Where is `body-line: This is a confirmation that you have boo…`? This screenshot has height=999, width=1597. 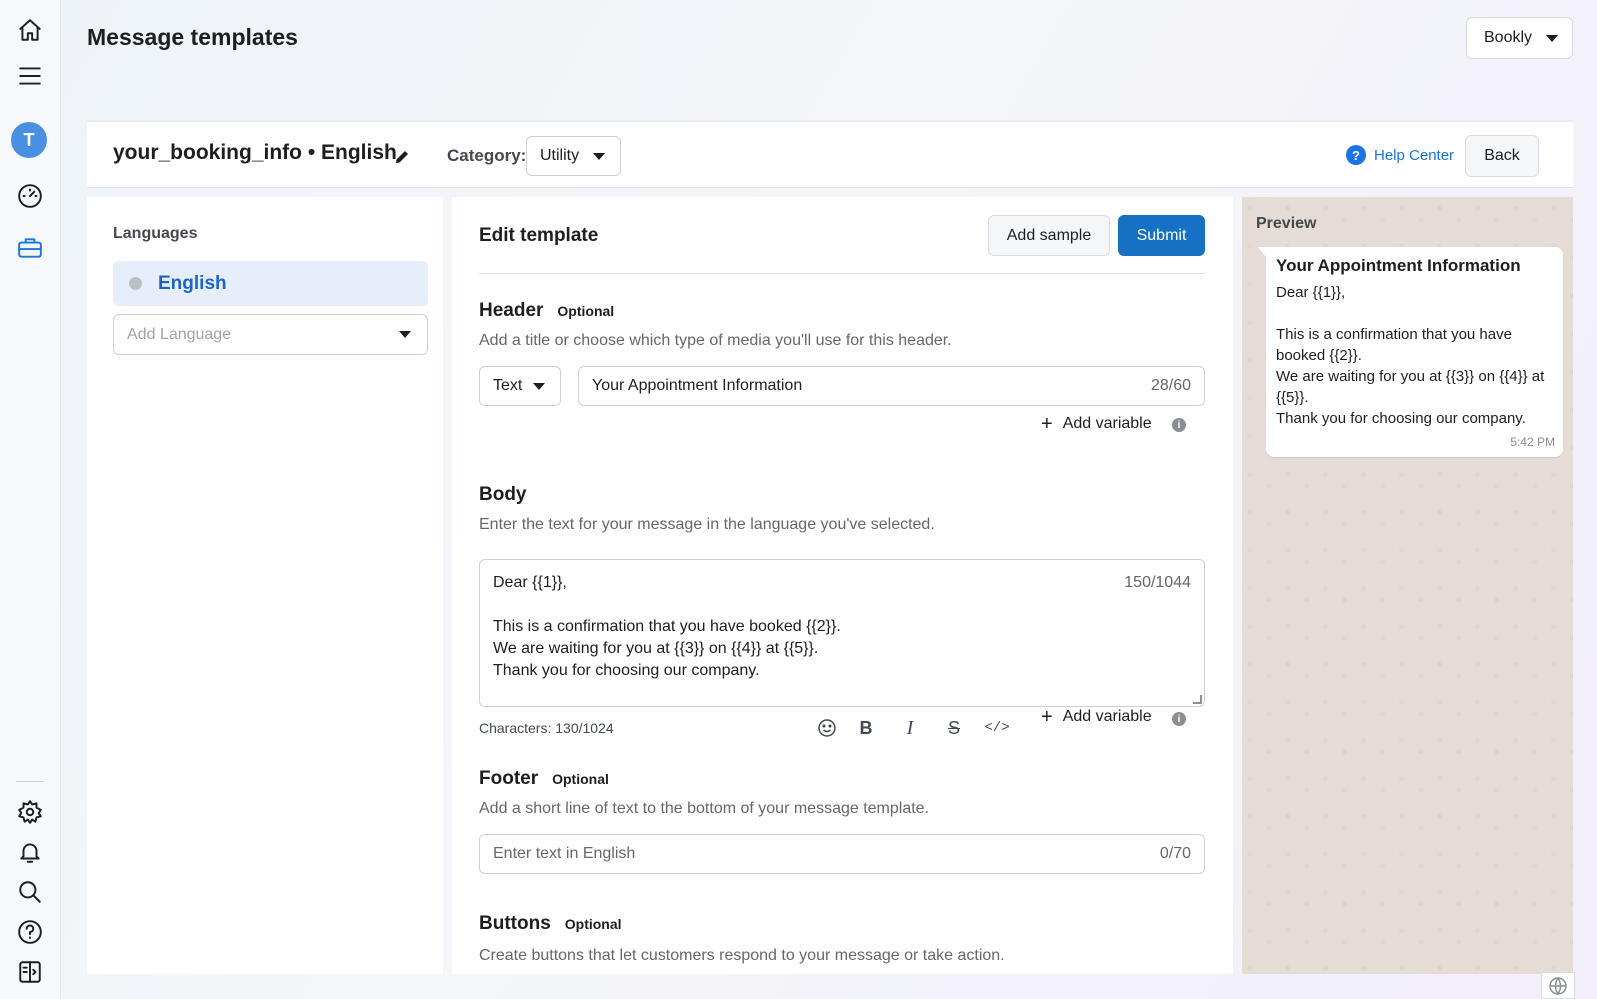
body-line: This is a confirmation that you have boo… is located at coordinates (667, 626).